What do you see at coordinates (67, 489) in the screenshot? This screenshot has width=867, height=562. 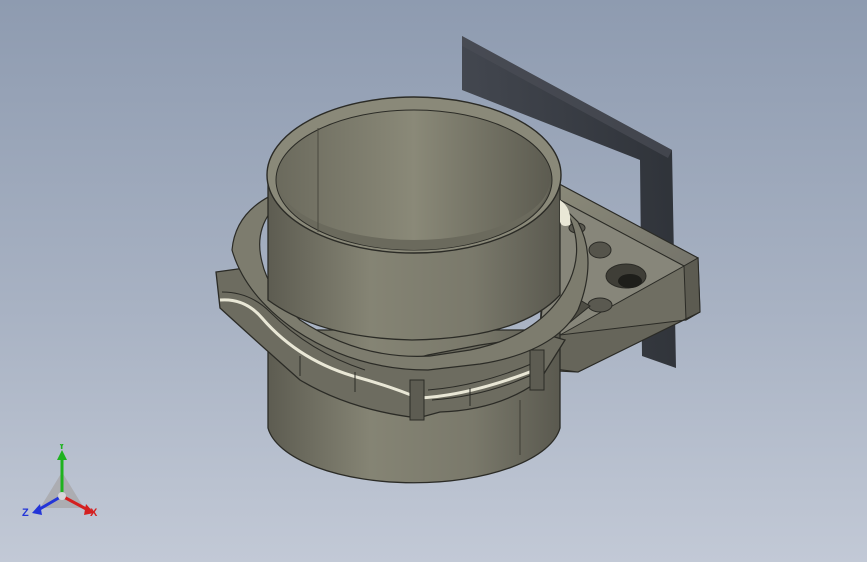 I see `coordinate-triad: Y X Z` at bounding box center [67, 489].